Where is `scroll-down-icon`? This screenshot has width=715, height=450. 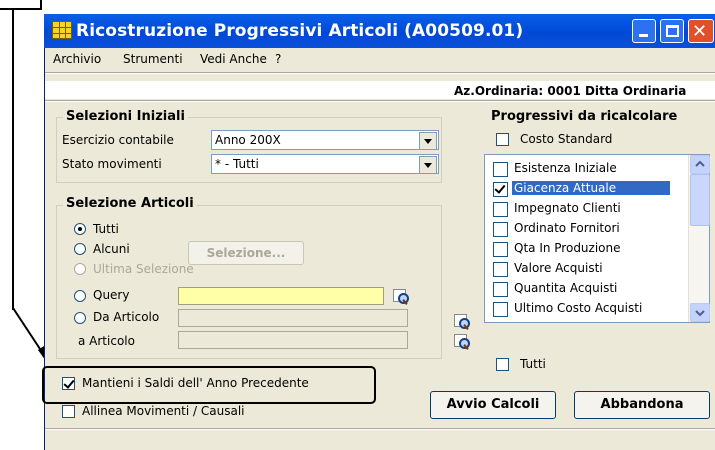 scroll-down-icon is located at coordinates (700, 312).